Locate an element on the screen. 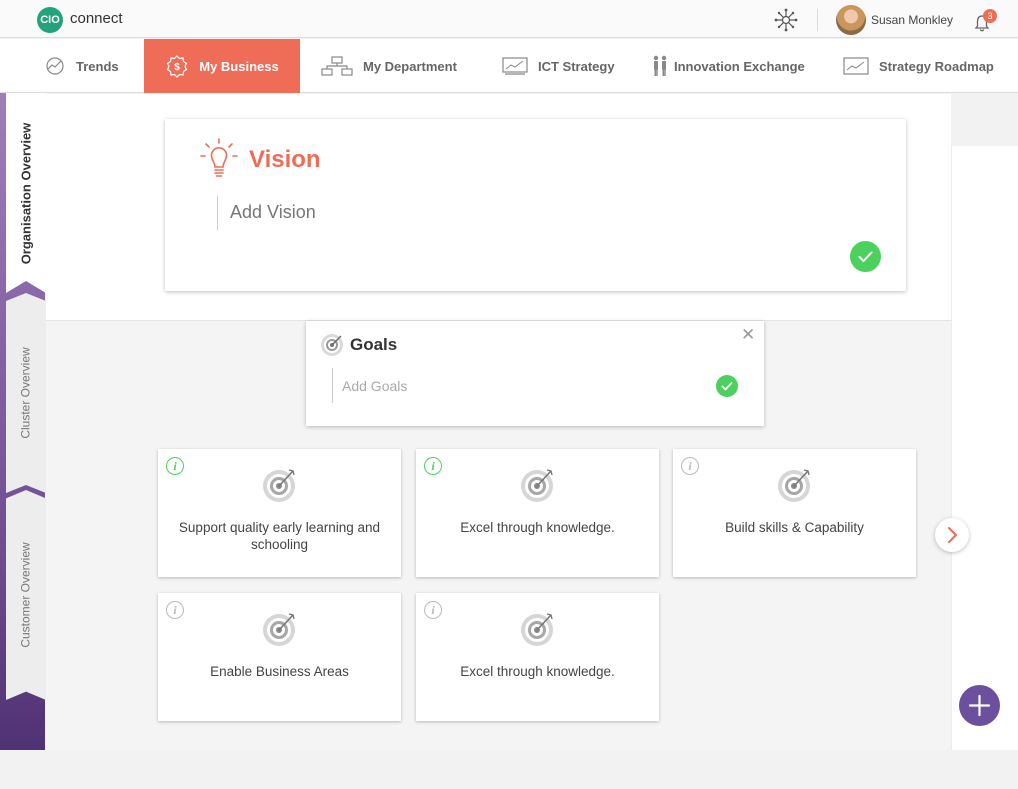 Image resolution: width=1018 pixels, height=789 pixels. lightbulb-icon is located at coordinates (219, 157).